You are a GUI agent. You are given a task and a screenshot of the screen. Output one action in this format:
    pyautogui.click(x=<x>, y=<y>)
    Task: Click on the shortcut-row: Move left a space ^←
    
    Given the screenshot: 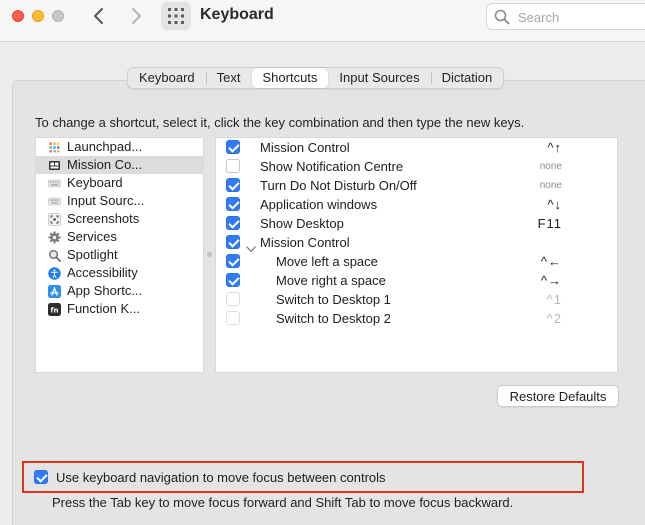 What is the action you would take?
    pyautogui.click(x=416, y=261)
    